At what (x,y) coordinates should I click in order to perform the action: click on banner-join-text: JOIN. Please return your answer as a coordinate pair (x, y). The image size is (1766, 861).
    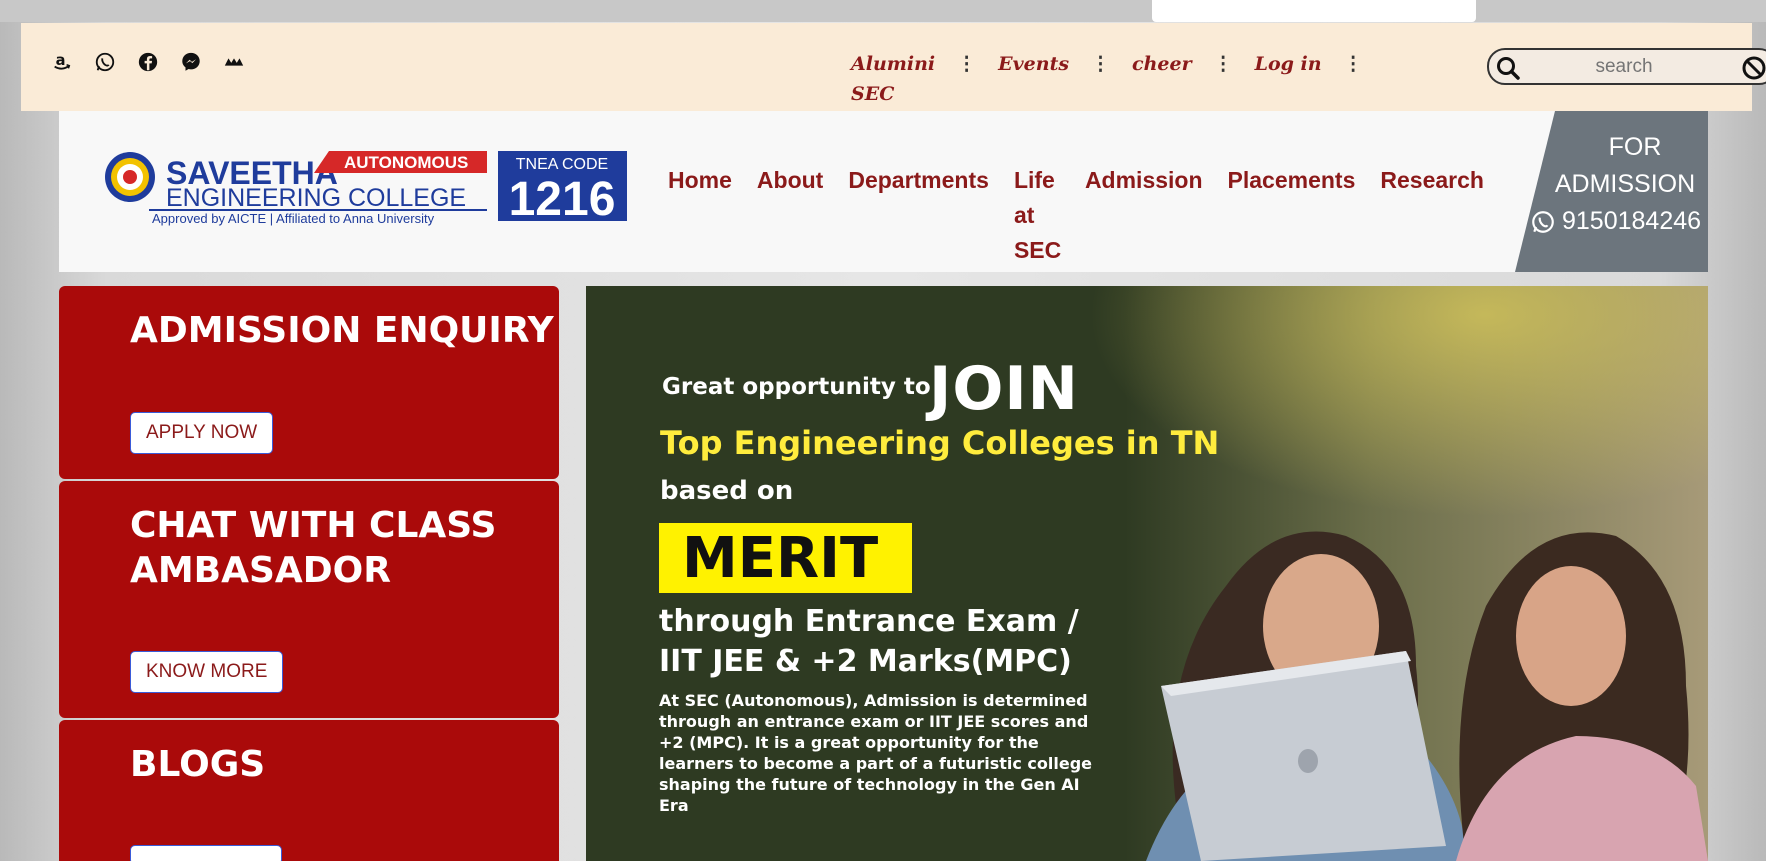
    Looking at the image, I should click on (1004, 389).